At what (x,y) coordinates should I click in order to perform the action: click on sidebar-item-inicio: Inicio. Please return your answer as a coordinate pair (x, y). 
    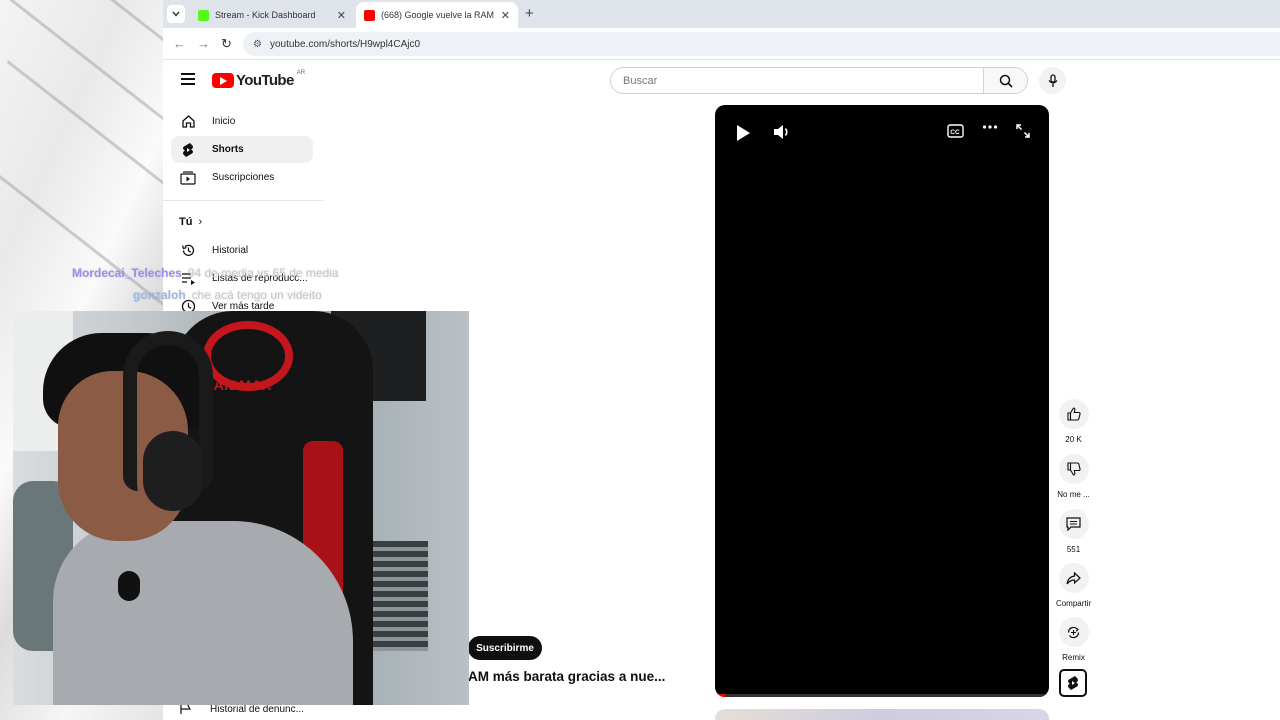
    Looking at the image, I should click on (242, 121).